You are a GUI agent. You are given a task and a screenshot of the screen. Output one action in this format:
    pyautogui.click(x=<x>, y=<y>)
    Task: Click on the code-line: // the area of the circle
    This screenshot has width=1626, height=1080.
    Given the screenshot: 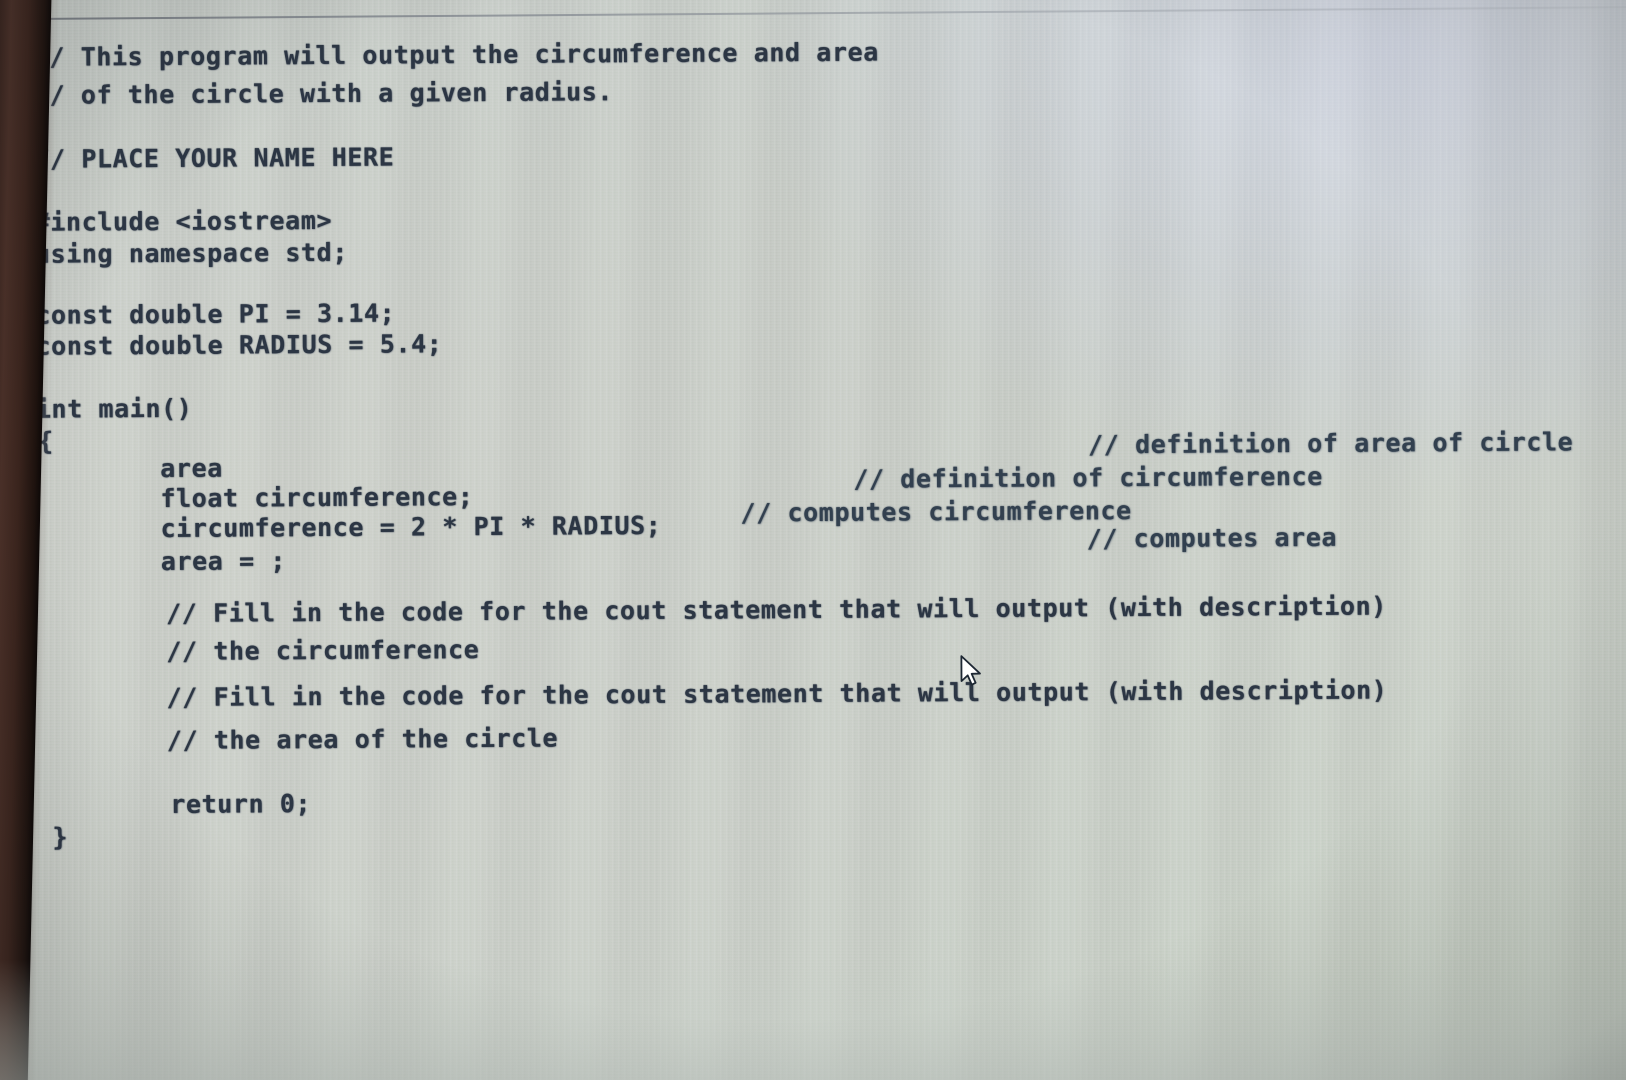 What is the action you would take?
    pyautogui.click(x=362, y=739)
    